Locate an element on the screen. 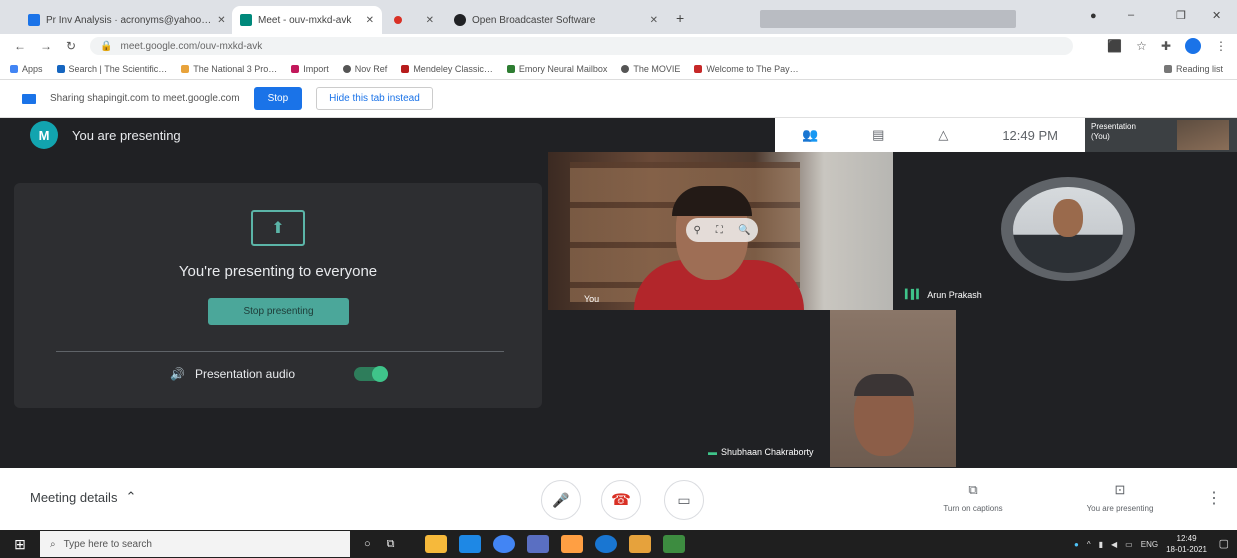  presenting-header: M You are presenting is located at coordinates (387, 135).